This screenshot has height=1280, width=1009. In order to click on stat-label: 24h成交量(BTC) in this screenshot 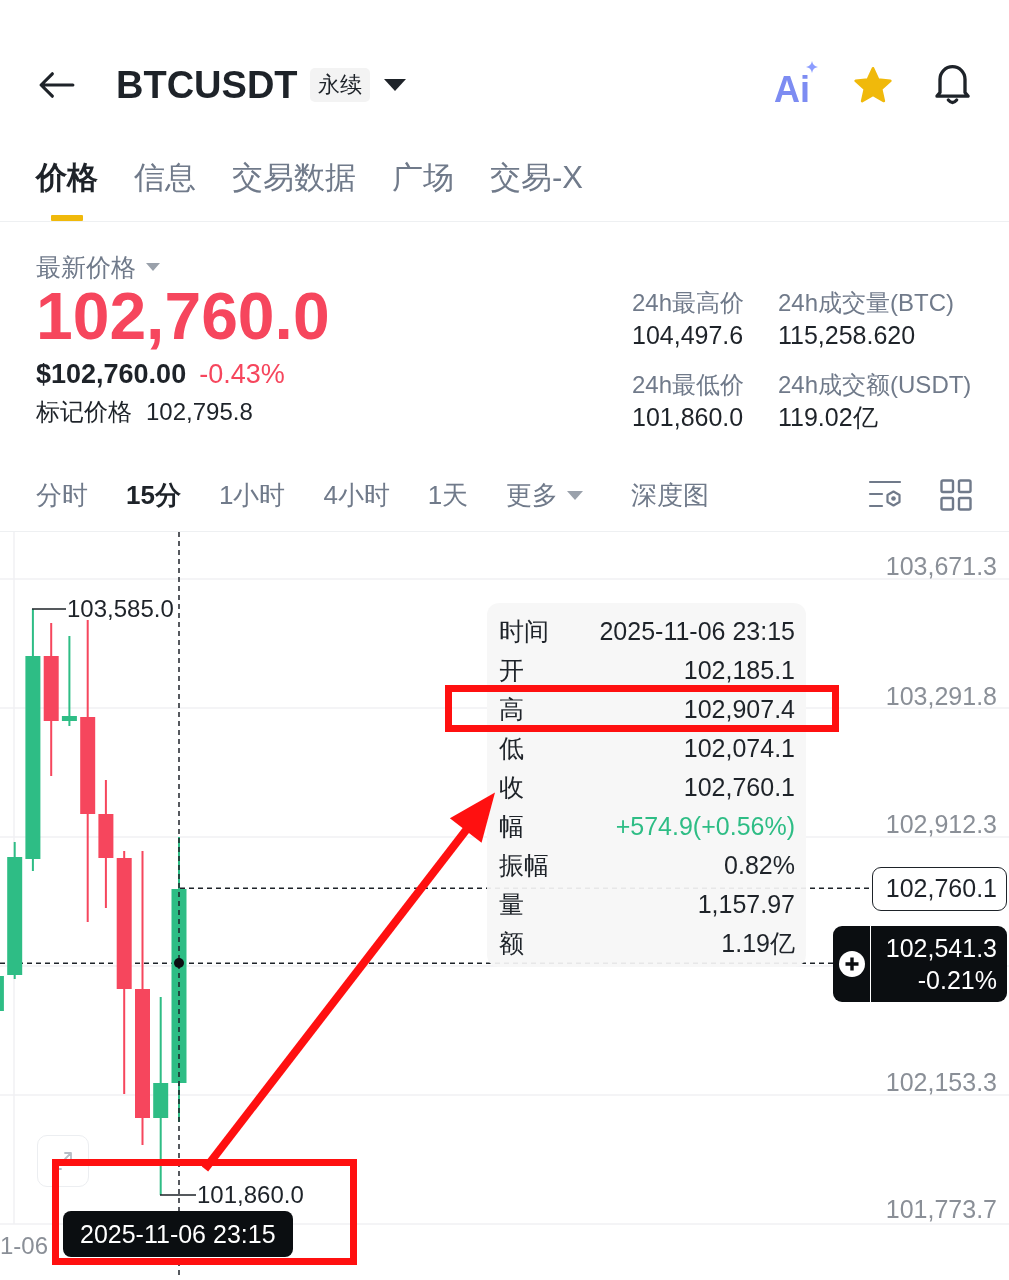, I will do `click(866, 303)`.